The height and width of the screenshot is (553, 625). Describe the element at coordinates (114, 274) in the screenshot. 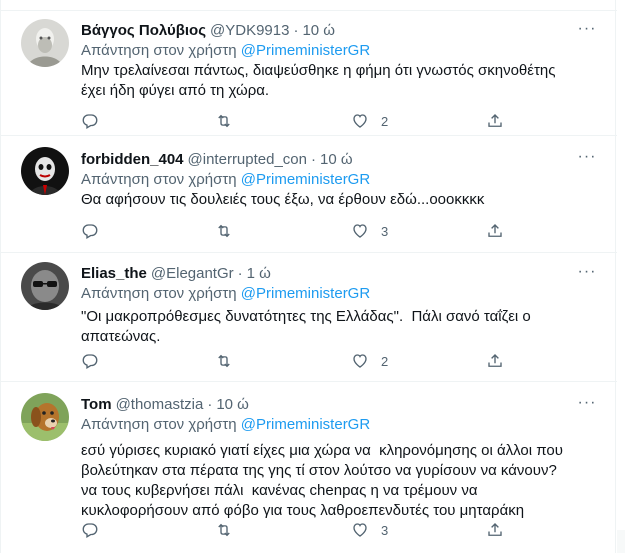

I see `display-name: Elias_the` at that location.